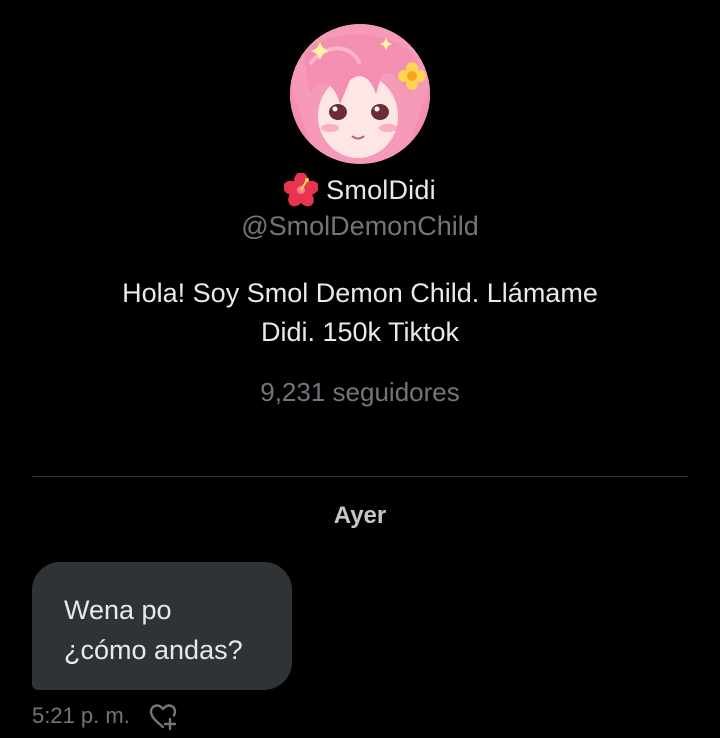  Describe the element at coordinates (163, 716) in the screenshot. I see `add-reaction-heart-icon` at that location.